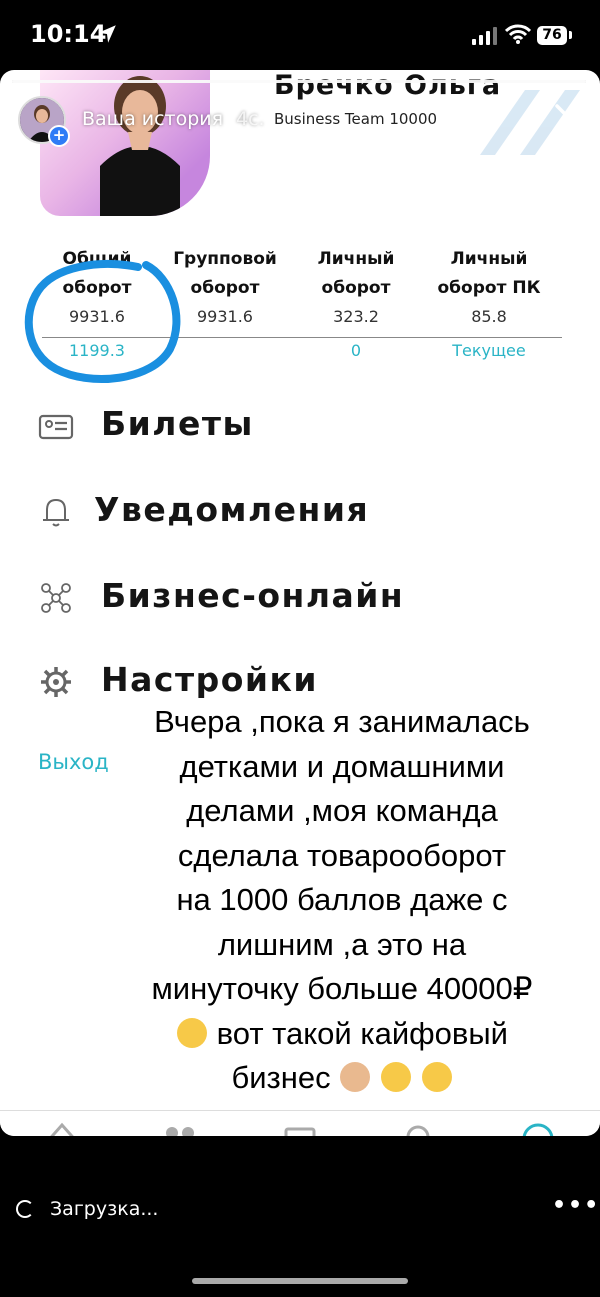 The height and width of the screenshot is (1297, 600). What do you see at coordinates (180, 1128) in the screenshot?
I see `team-icon` at bounding box center [180, 1128].